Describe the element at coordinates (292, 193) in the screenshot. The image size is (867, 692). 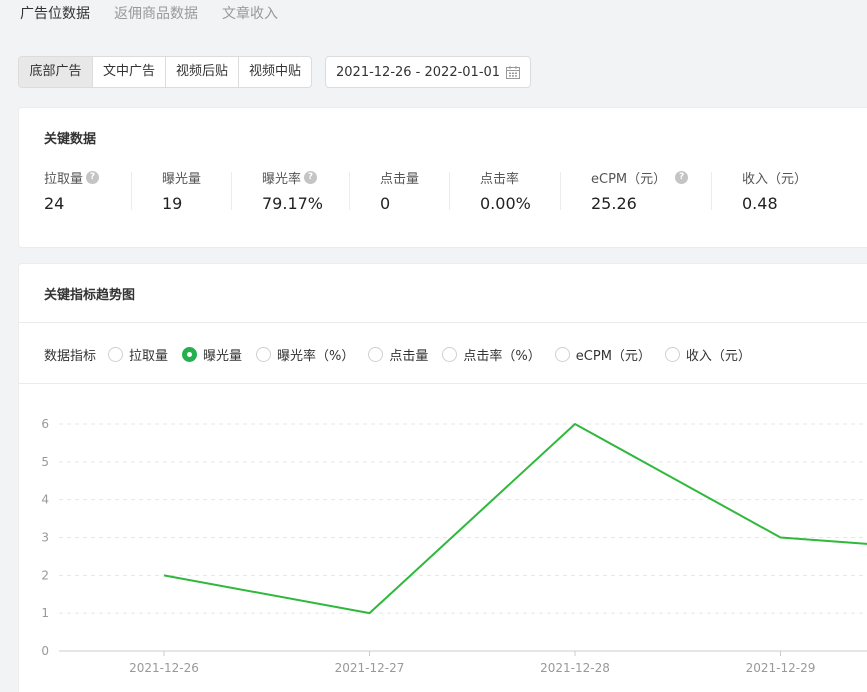
I see `metric-exposure-rate: 曝光率? 79.17%` at that location.